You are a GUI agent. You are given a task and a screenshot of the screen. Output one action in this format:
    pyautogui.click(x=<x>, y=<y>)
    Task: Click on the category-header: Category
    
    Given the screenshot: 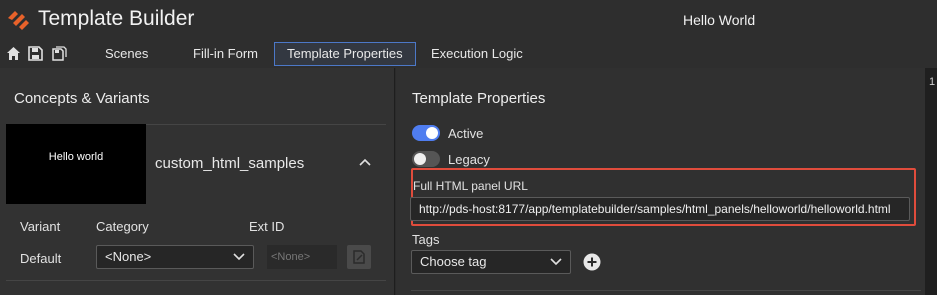 What is the action you would take?
    pyautogui.click(x=122, y=226)
    